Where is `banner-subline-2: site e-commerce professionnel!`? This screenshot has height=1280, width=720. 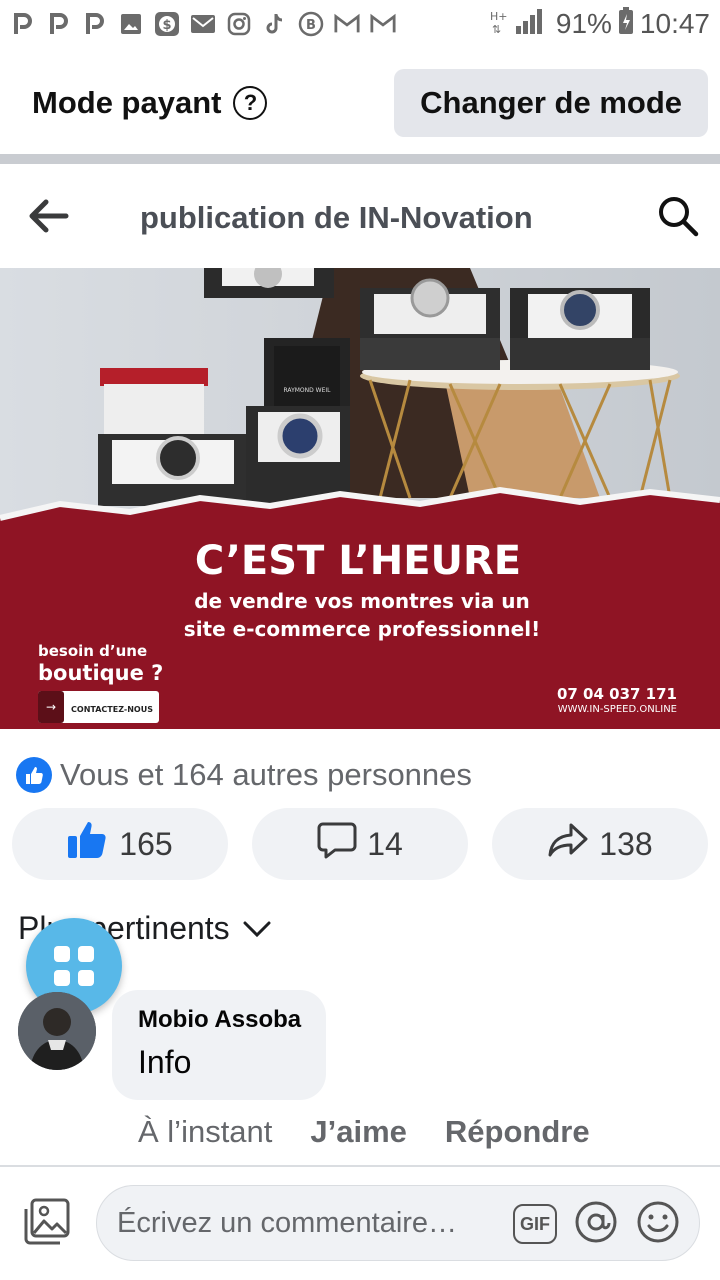 banner-subline-2: site e-commerce professionnel! is located at coordinates (362, 629).